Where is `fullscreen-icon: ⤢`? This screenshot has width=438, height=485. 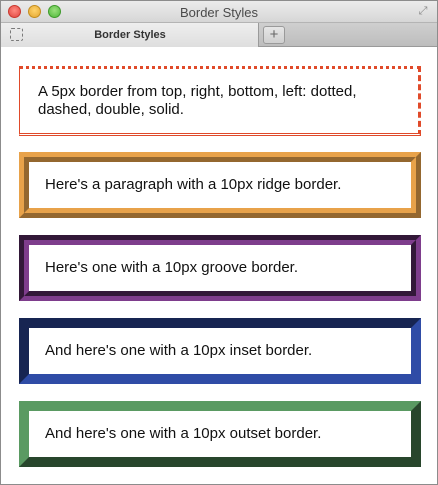 fullscreen-icon: ⤢ is located at coordinates (423, 11).